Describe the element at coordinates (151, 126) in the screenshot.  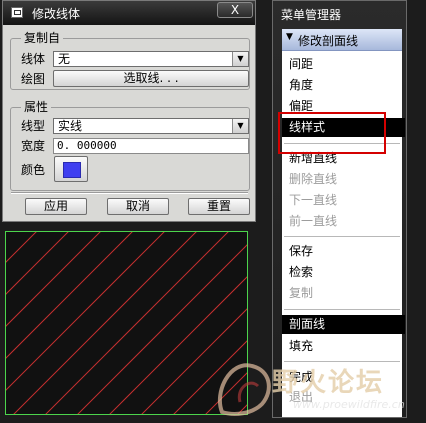
I see `line-type-combo: 实线 ▼` at that location.